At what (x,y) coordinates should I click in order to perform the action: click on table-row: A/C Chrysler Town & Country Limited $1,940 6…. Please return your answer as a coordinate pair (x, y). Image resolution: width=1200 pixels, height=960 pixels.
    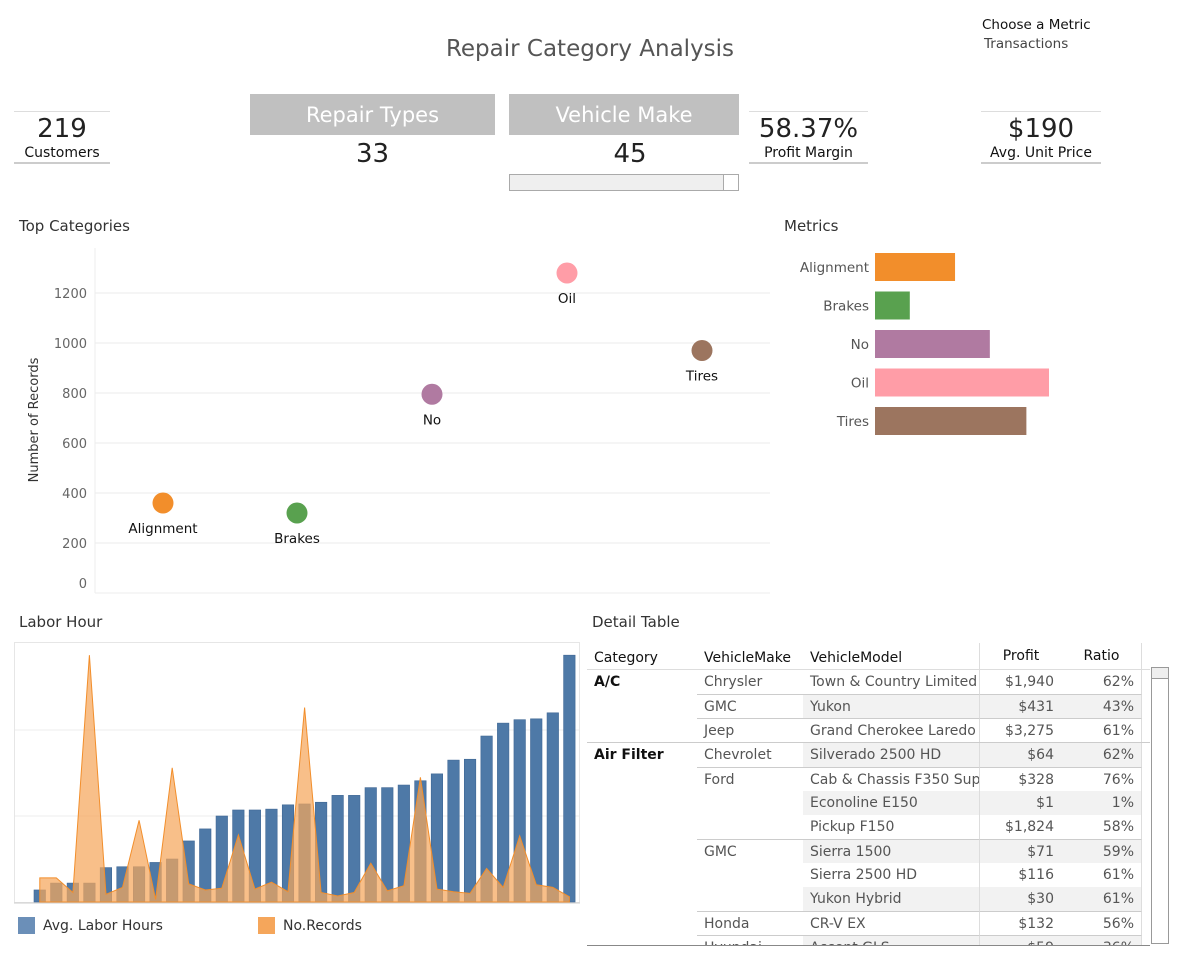
    Looking at the image, I should click on (868, 682).